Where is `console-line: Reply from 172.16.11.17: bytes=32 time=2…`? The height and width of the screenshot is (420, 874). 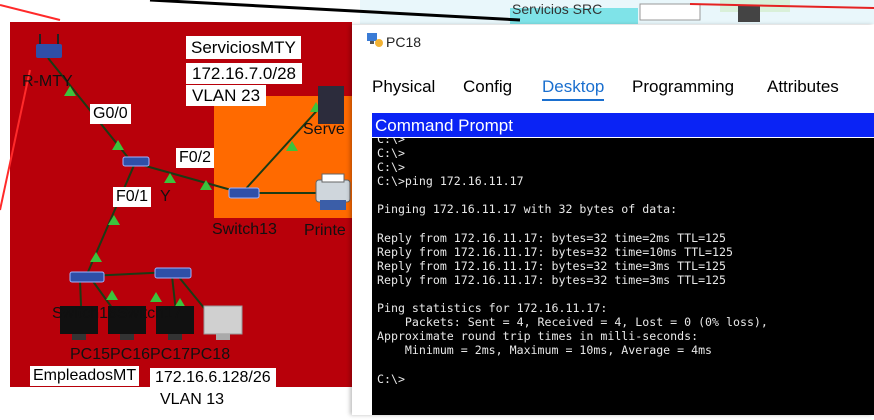 console-line: Reply from 172.16.11.17: bytes=32 time=2… is located at coordinates (552, 237).